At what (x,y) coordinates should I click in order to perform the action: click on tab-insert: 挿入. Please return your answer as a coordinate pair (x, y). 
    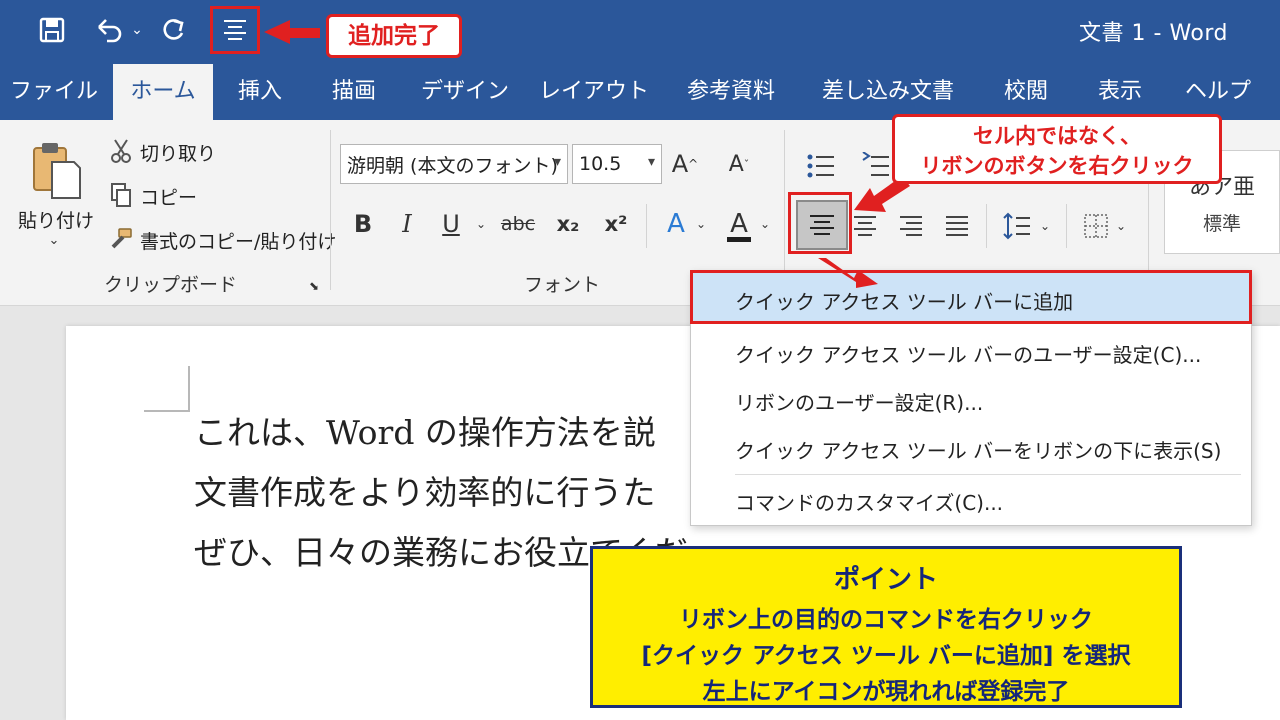
    Looking at the image, I should click on (260, 92).